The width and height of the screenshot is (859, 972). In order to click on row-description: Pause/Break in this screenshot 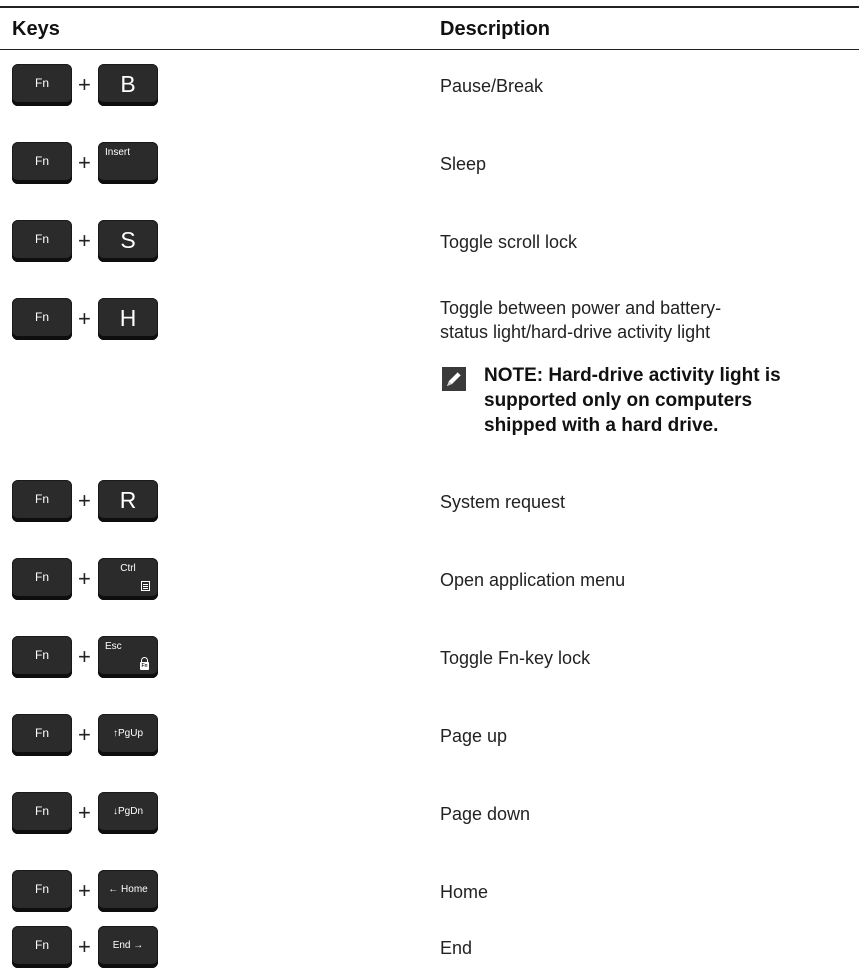, I will do `click(492, 86)`.